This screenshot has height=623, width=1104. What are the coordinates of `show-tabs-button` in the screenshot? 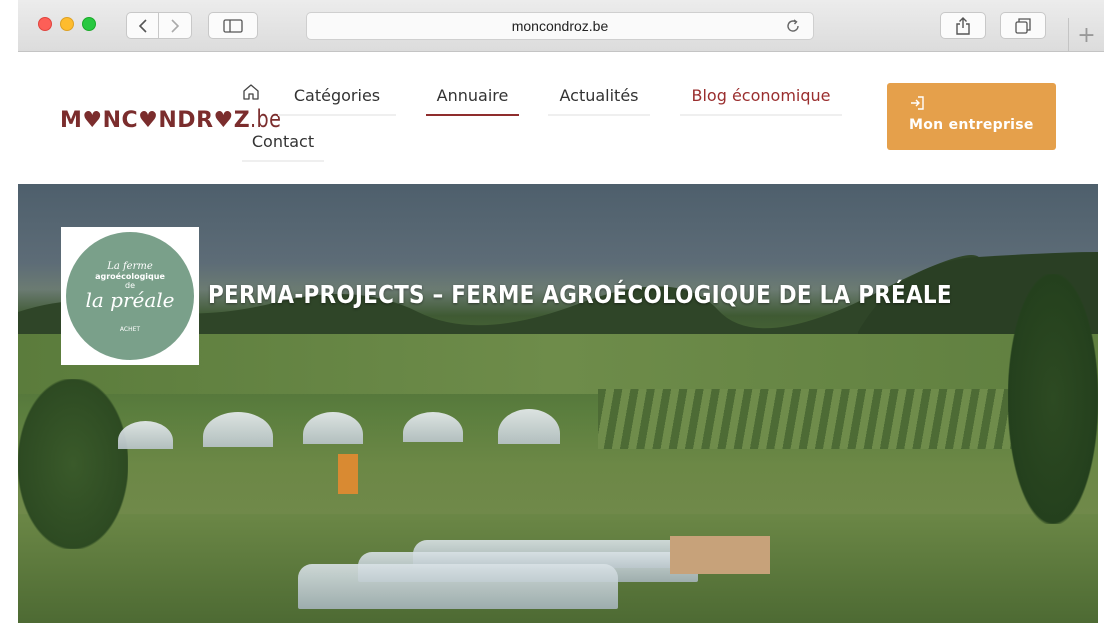 It's located at (1023, 25).